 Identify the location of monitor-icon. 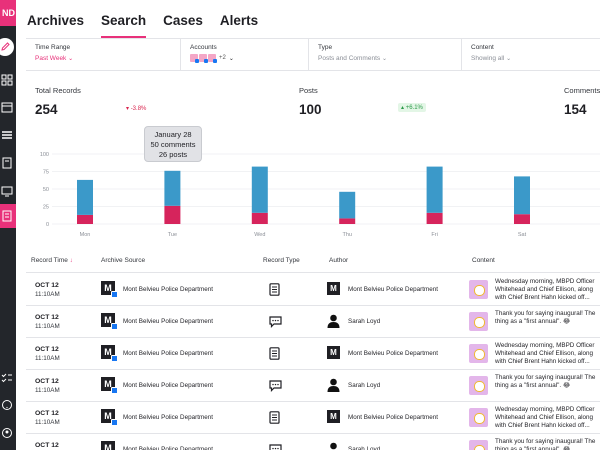
(8, 191).